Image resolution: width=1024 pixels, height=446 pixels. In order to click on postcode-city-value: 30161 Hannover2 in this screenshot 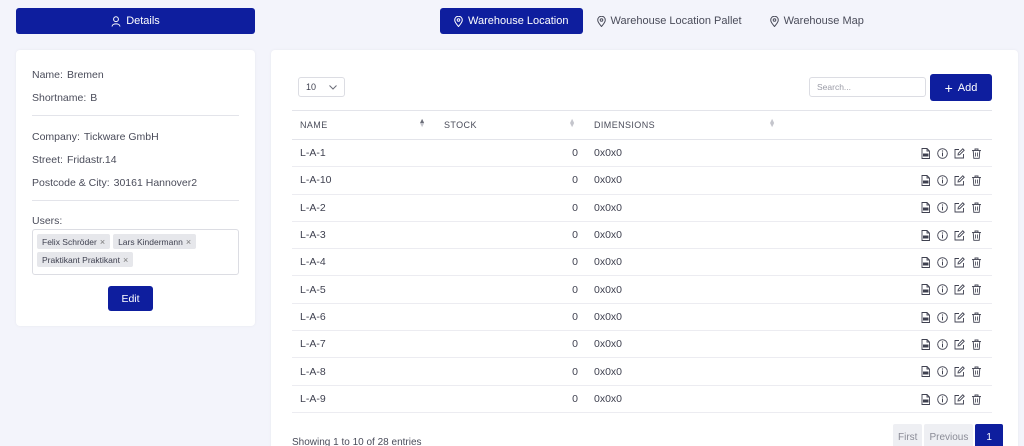, I will do `click(155, 183)`.